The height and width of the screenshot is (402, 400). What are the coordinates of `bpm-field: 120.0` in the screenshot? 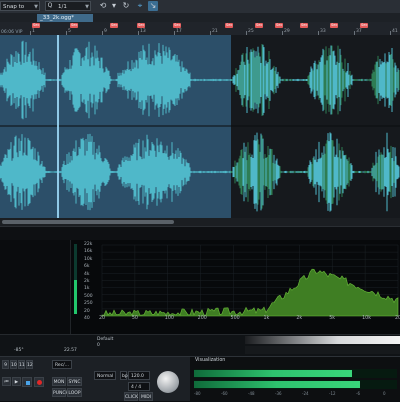 It's located at (139, 375).